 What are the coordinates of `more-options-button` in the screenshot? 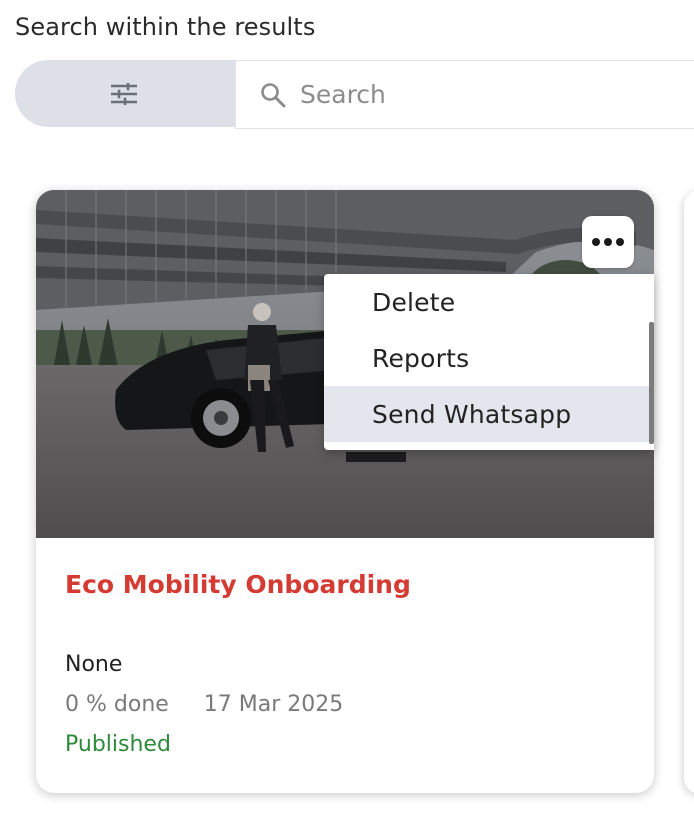 It's located at (608, 242).